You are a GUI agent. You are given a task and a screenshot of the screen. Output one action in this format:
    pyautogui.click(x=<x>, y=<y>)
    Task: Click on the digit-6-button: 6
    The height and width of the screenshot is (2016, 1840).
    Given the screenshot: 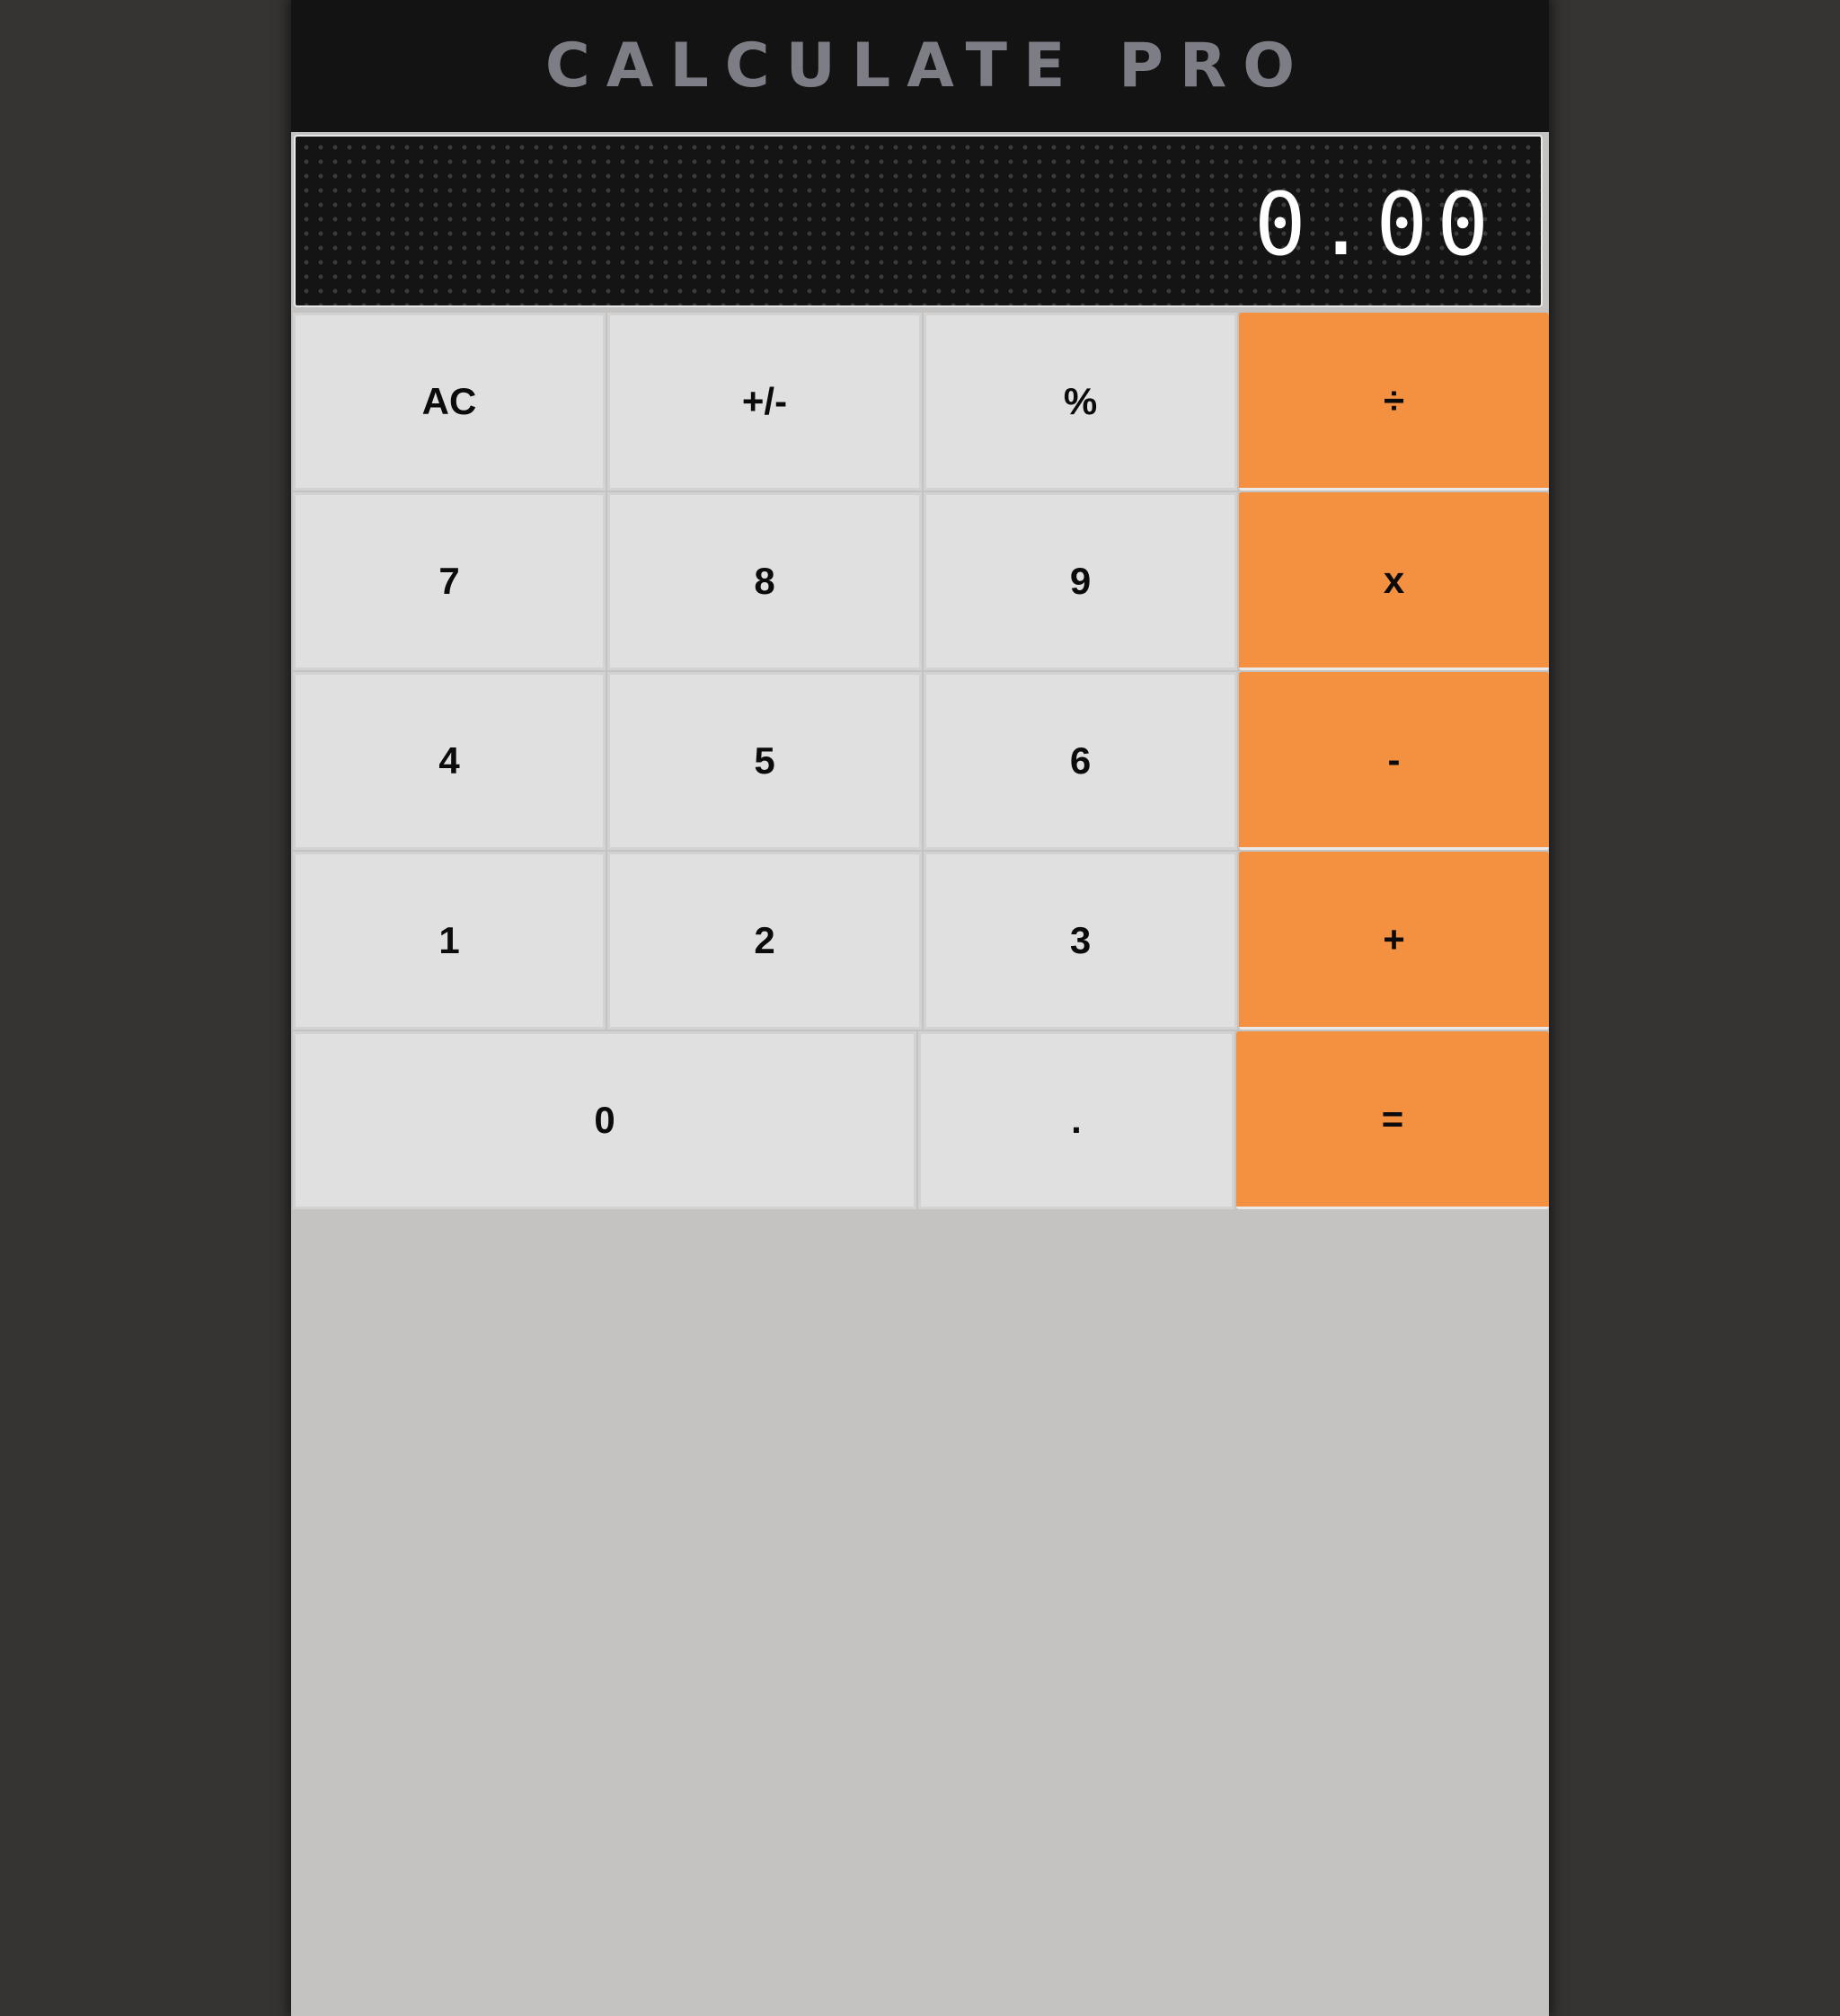 What is the action you would take?
    pyautogui.click(x=1080, y=761)
    